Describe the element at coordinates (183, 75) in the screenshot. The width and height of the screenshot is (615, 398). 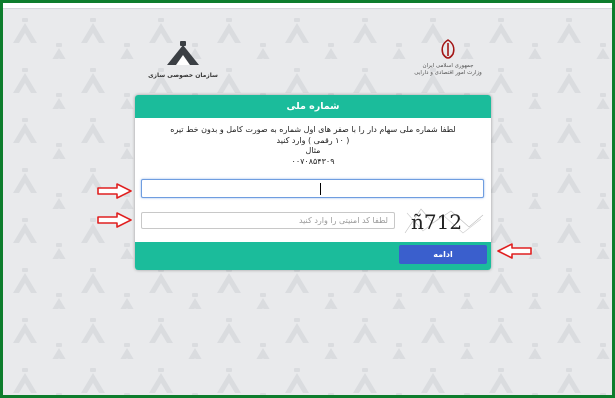
I see `left-logo-caption: سازمان خصوصی سازی` at that location.